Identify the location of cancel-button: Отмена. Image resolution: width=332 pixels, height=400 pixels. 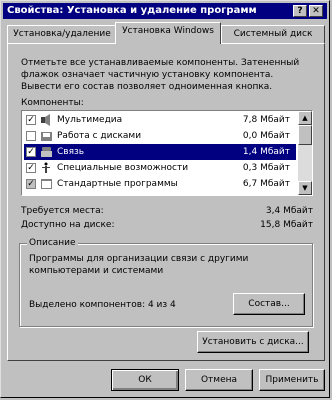
(219, 380).